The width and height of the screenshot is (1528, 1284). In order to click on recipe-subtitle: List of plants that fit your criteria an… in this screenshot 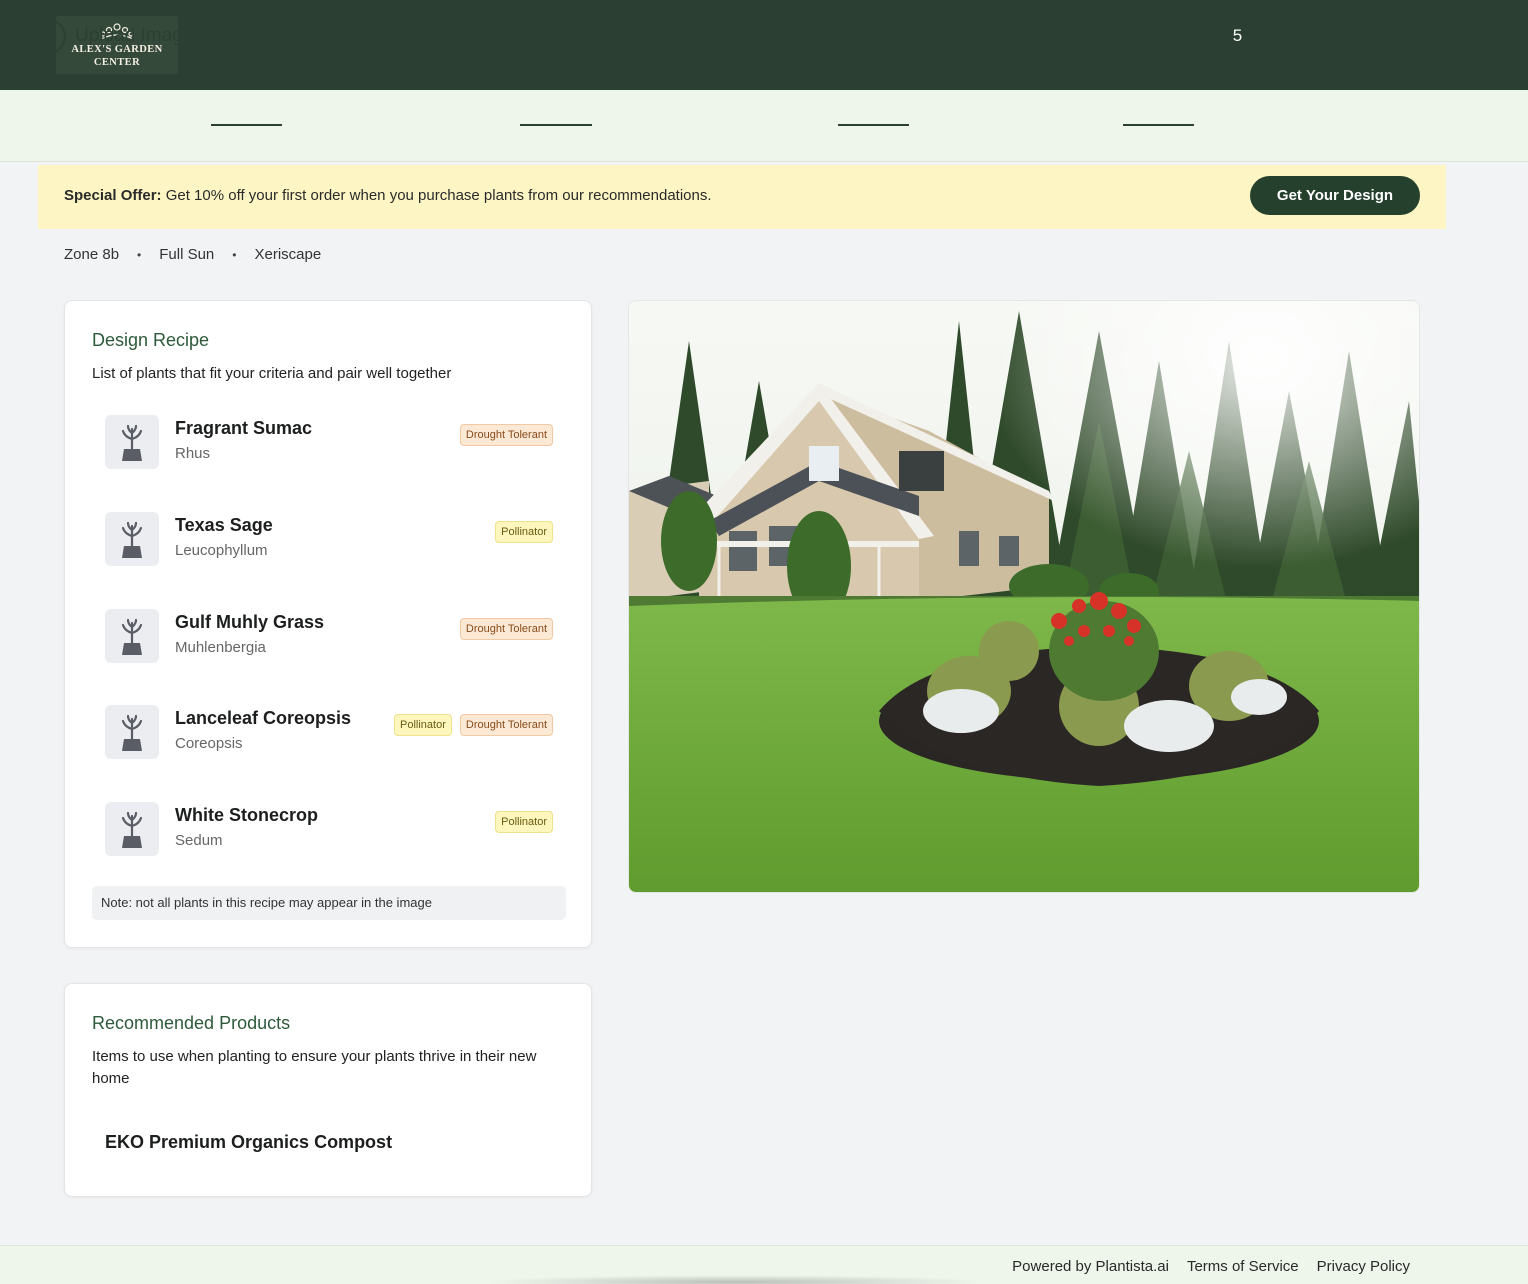, I will do `click(272, 373)`.